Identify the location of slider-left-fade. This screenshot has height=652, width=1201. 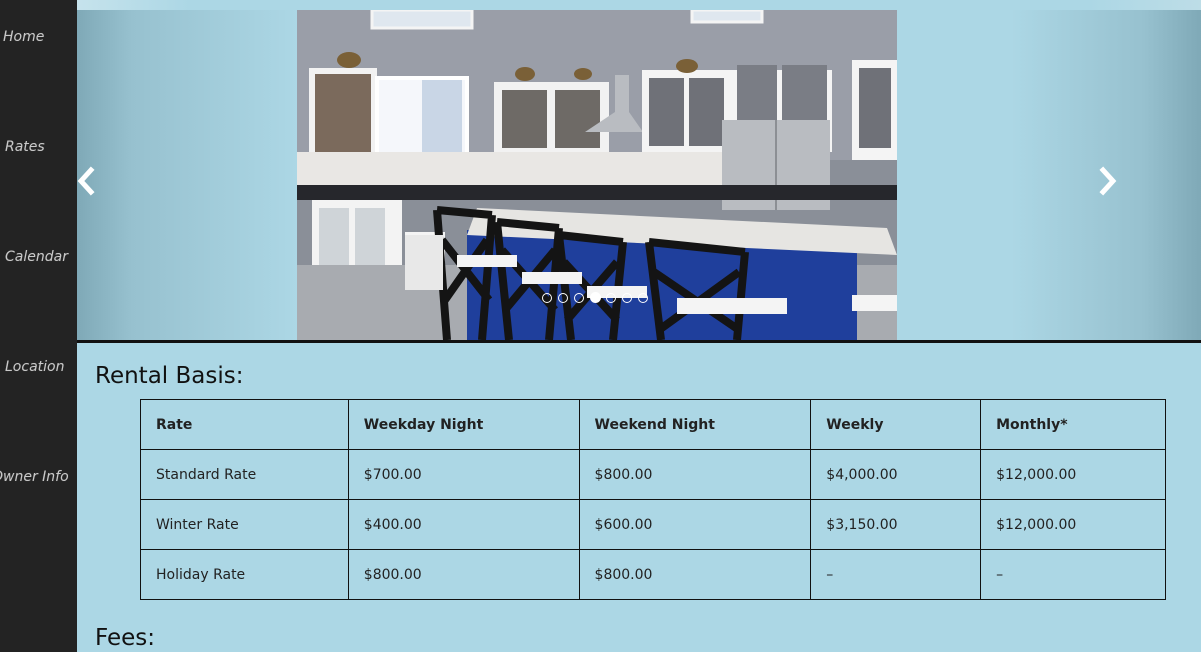
(187, 175).